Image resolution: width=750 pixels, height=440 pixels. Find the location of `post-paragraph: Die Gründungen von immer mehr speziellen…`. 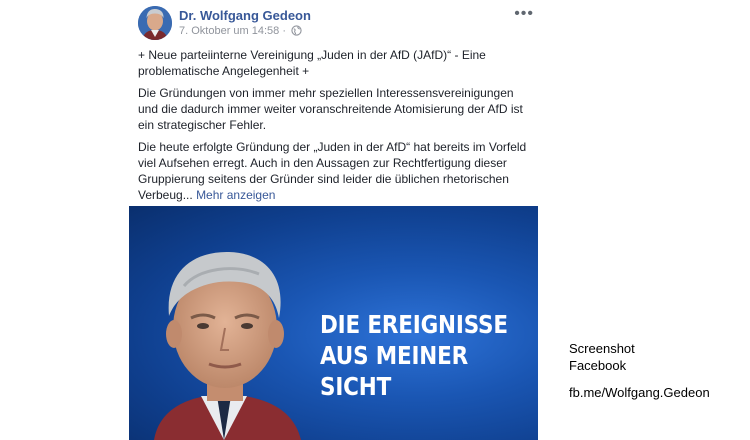

post-paragraph: Die Gründungen von immer mehr speziellen… is located at coordinates (330, 109).